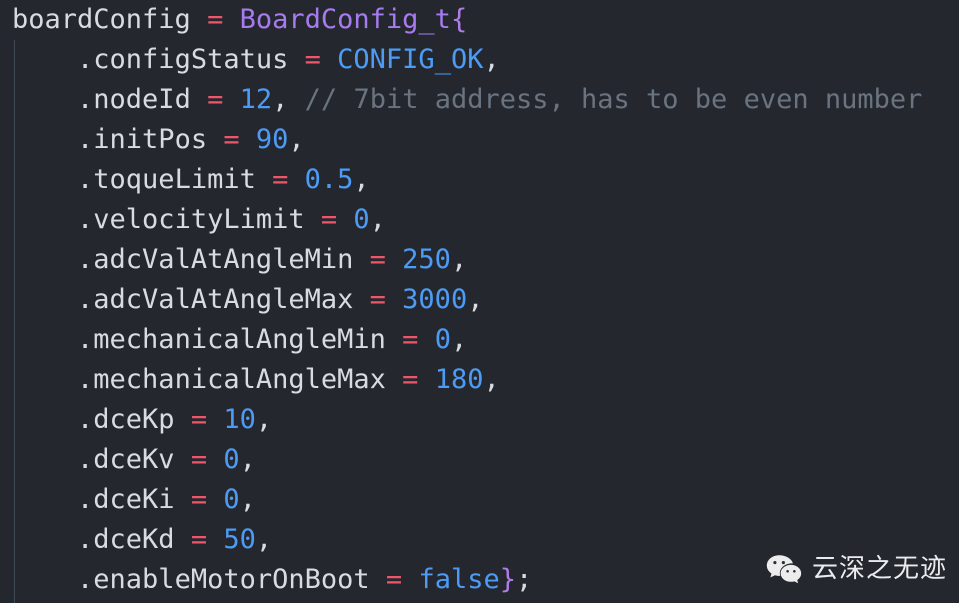 The height and width of the screenshot is (603, 959). What do you see at coordinates (239, 539) in the screenshot?
I see `code-token-num: 50` at bounding box center [239, 539].